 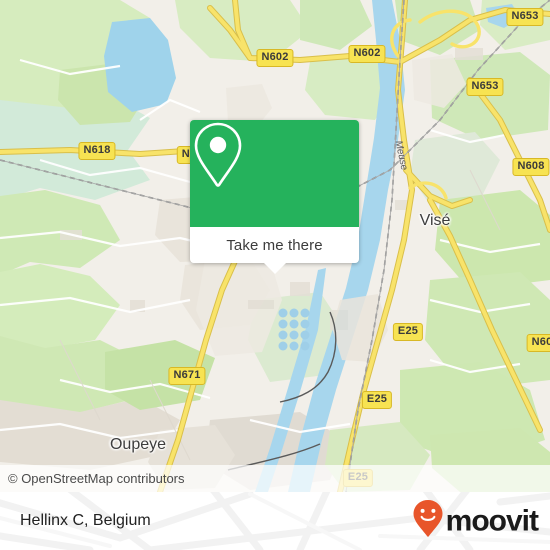 I want to click on take-me-there-label: Take me there, so click(x=274, y=245).